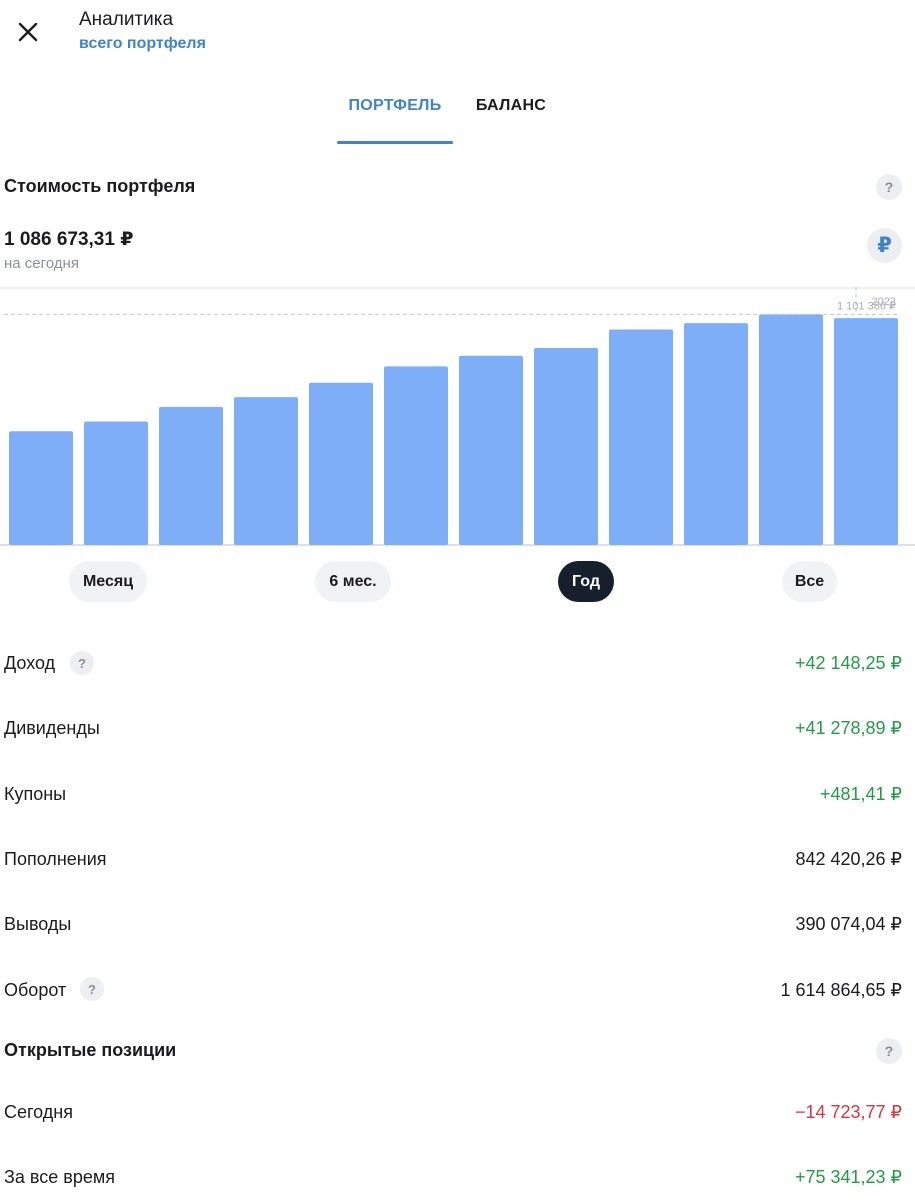 The width and height of the screenshot is (915, 1200). What do you see at coordinates (69, 239) in the screenshot?
I see `portfolio-value: 1 086 673,31 ₽` at bounding box center [69, 239].